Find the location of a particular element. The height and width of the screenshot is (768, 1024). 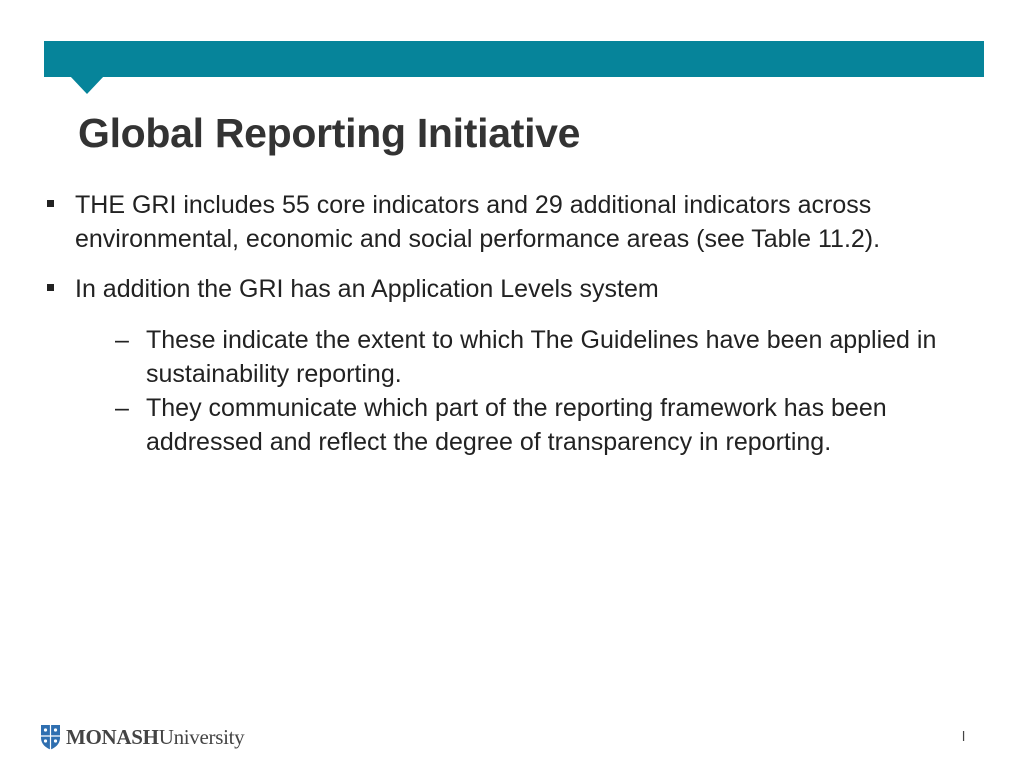

slide-title: Global Reporting Initiative is located at coordinates (329, 133).